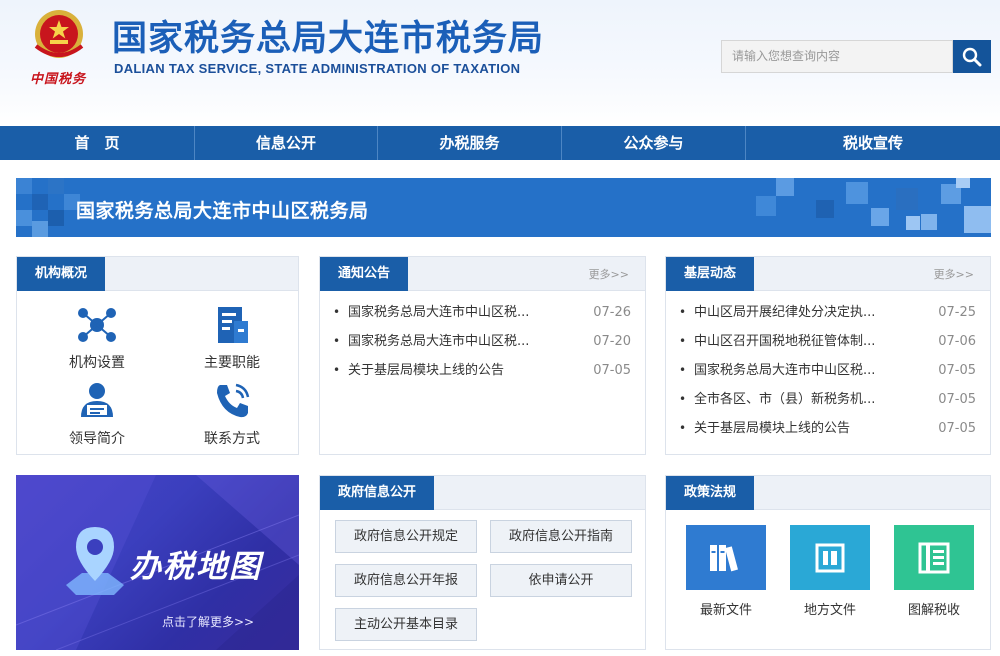  What do you see at coordinates (829, 610) in the screenshot?
I see `policy-label: 地方文件` at bounding box center [829, 610].